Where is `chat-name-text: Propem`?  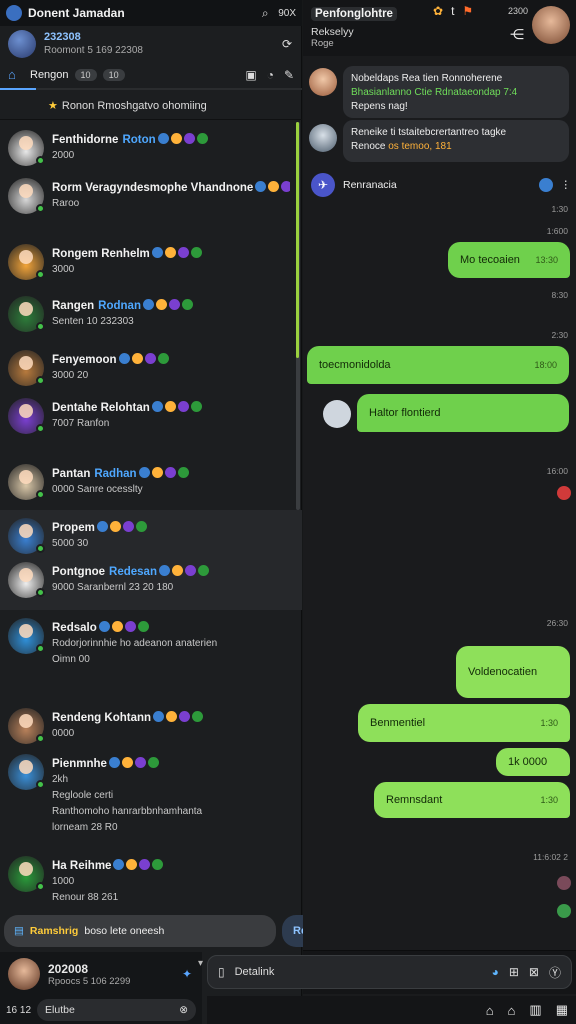
chat-name-text: Propem is located at coordinates (73, 528).